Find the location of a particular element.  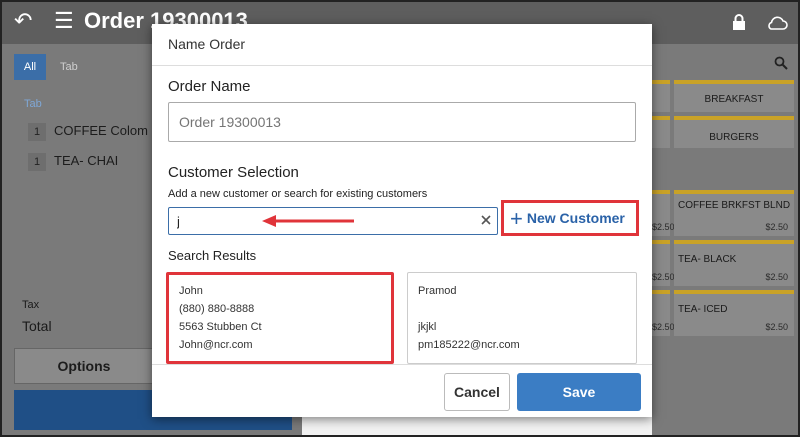

menu-tile-tea-black: TEA- BLACK $2.50 is located at coordinates (734, 263).